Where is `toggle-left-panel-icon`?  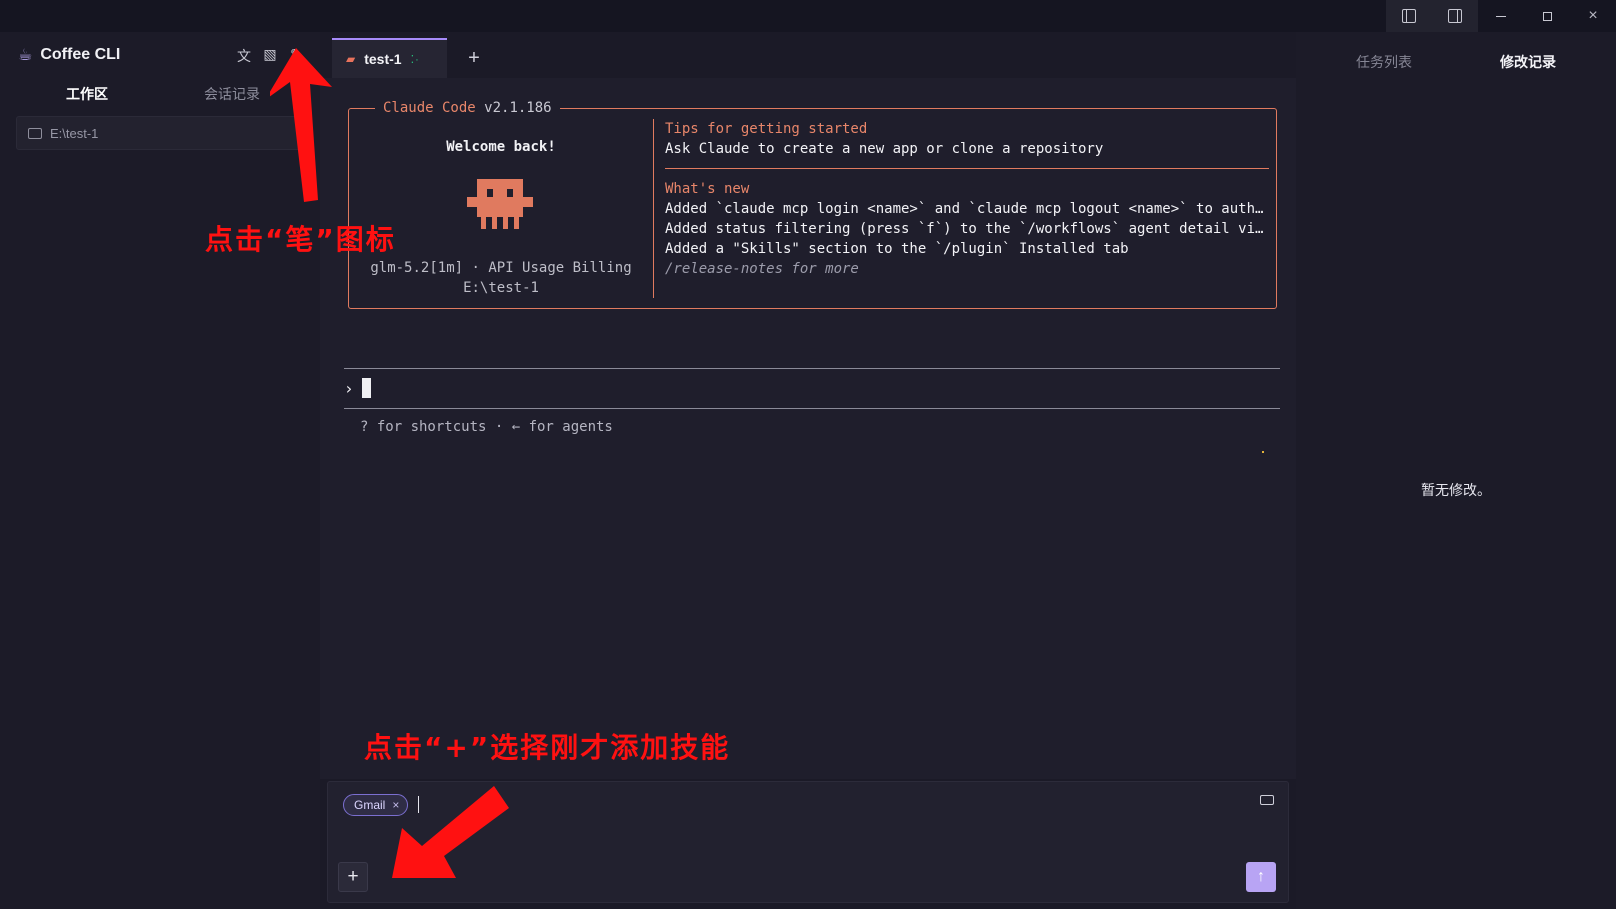
toggle-left-panel-icon is located at coordinates (1409, 16).